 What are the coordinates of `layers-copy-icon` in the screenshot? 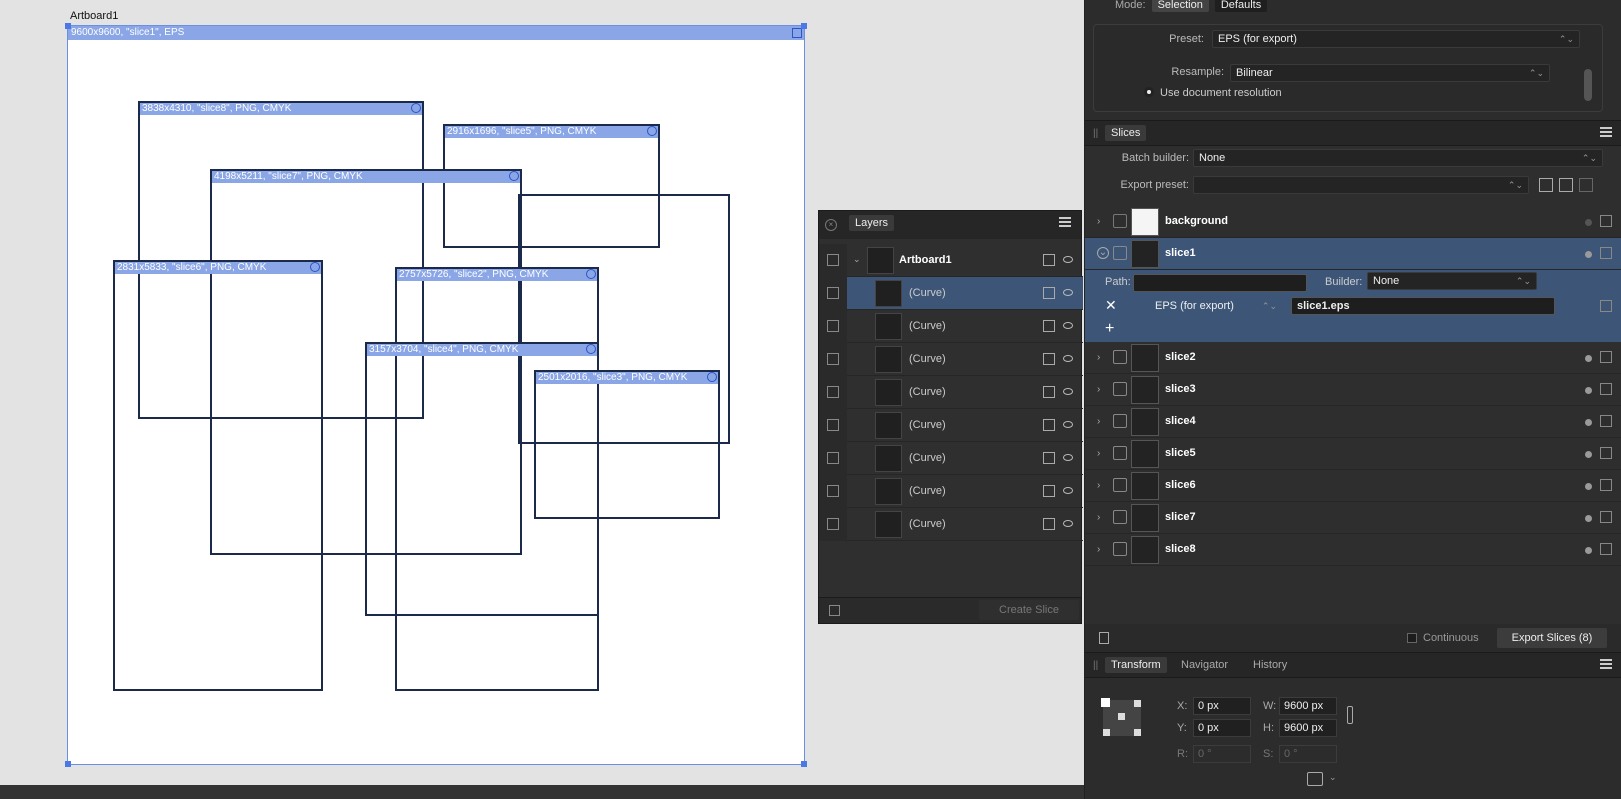 It's located at (834, 610).